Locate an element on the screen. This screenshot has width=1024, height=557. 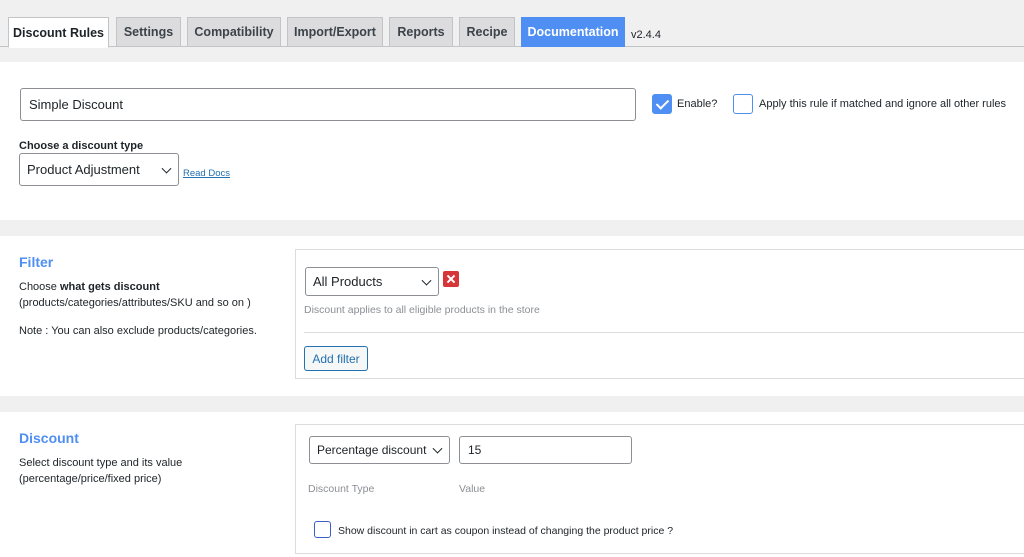
filter-heading: Filter is located at coordinates (36, 262).